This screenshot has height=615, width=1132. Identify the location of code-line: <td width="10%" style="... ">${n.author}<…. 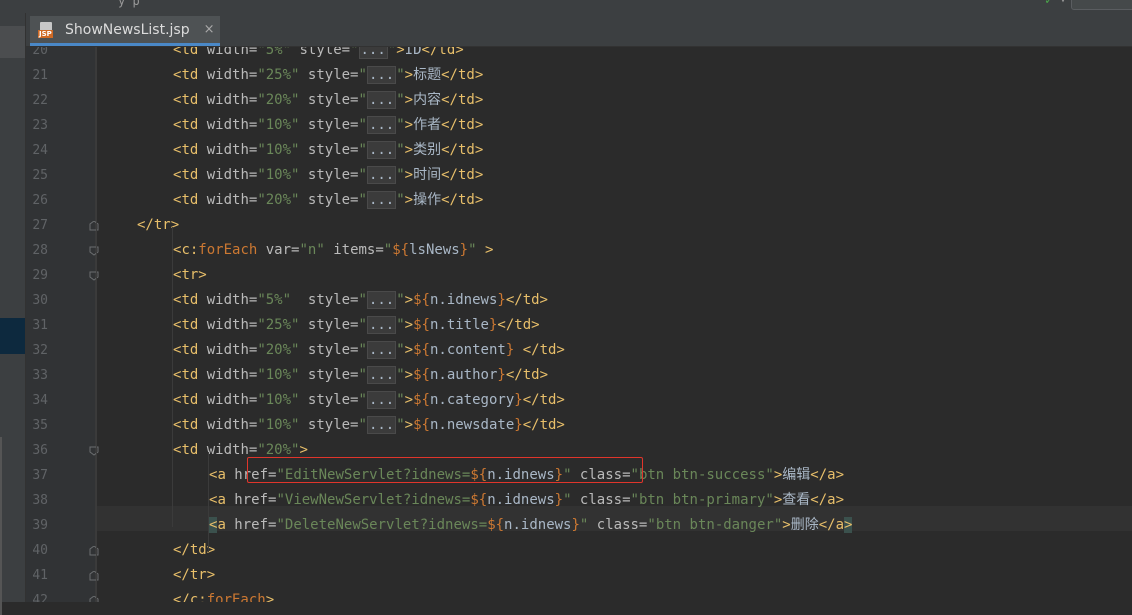
(360, 375).